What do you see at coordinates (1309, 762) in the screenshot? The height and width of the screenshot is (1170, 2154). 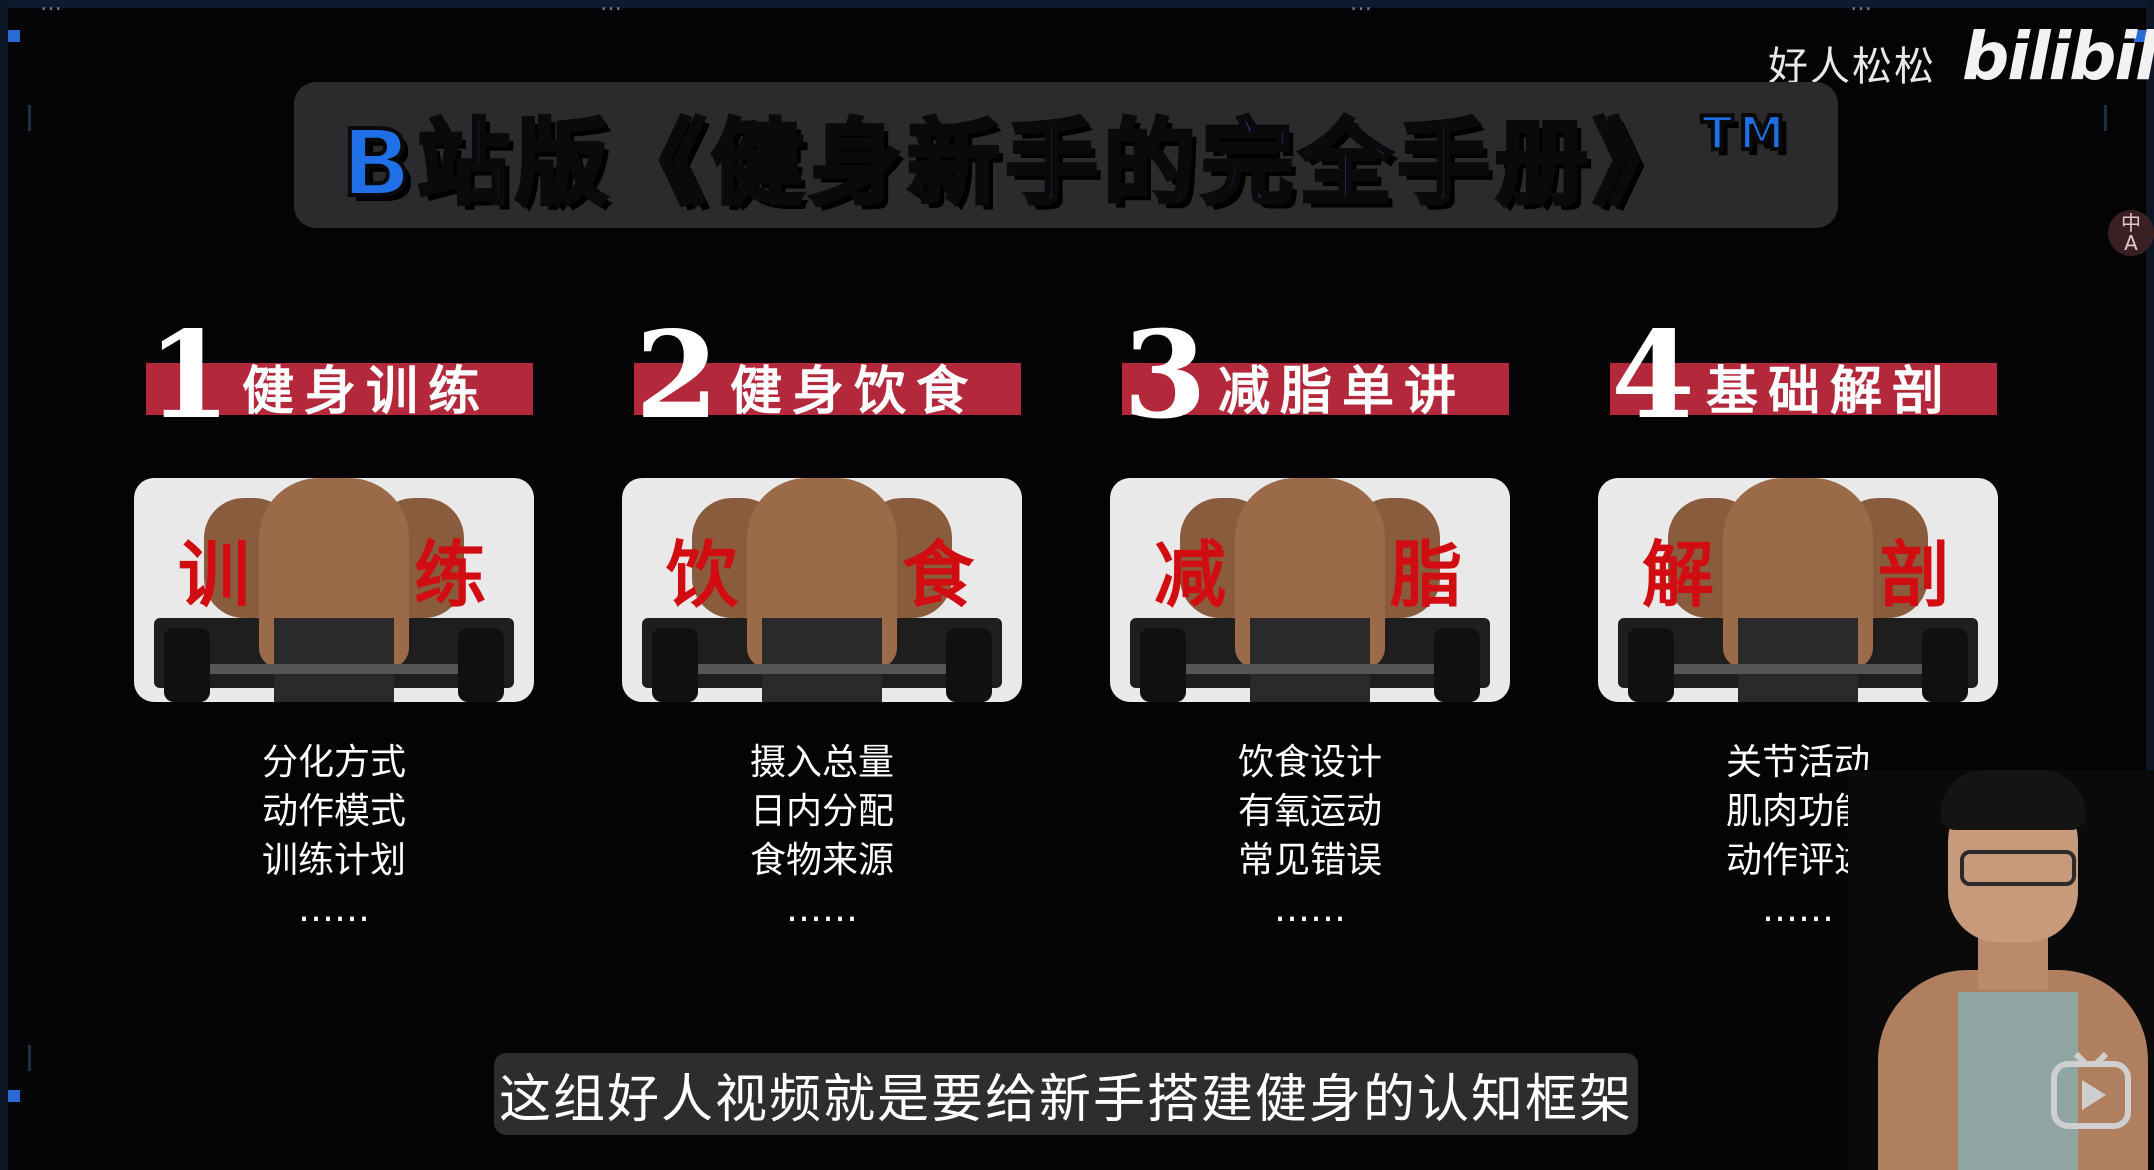 I see `topic-item: 饮食设计` at bounding box center [1309, 762].